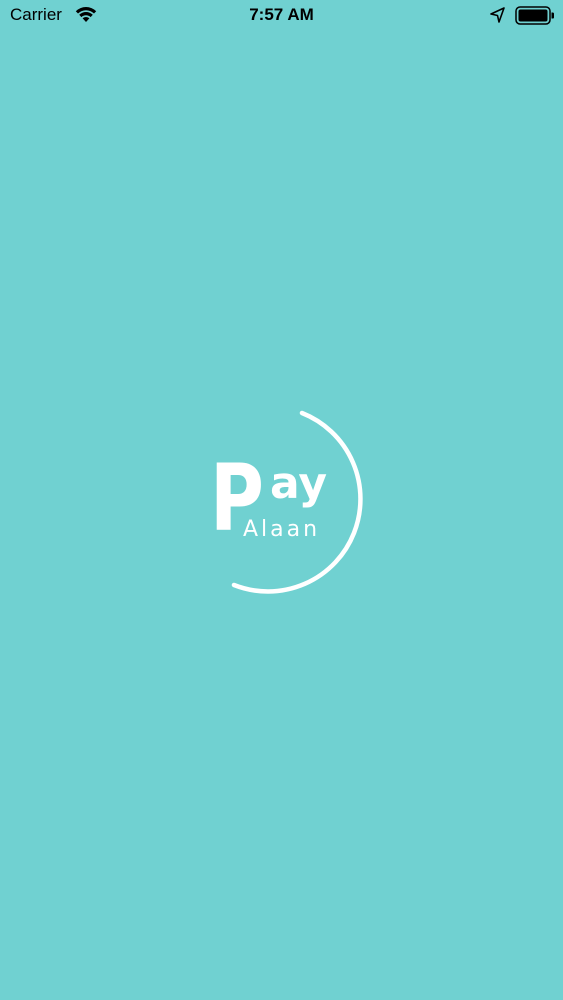 This screenshot has height=1000, width=563. I want to click on pay-alaan-logo: P ay Alaan, so click(285, 502).